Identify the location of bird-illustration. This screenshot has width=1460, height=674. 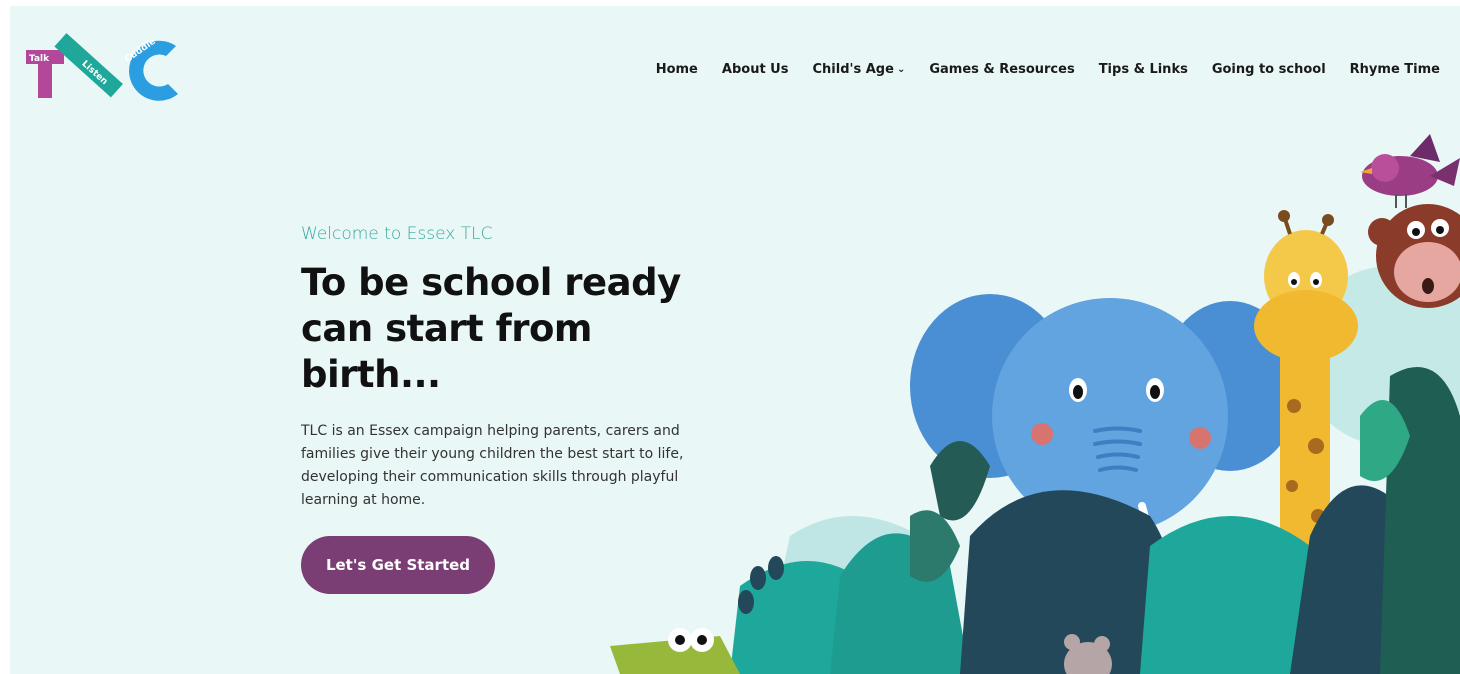
(1410, 171).